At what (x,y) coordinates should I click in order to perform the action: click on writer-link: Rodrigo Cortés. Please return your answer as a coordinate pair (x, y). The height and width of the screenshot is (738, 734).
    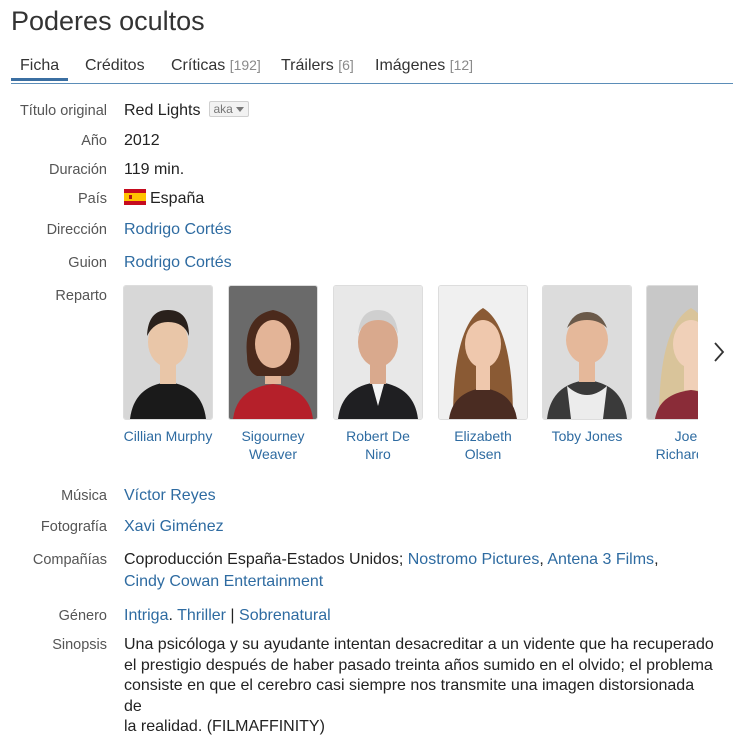
    Looking at the image, I should click on (178, 262).